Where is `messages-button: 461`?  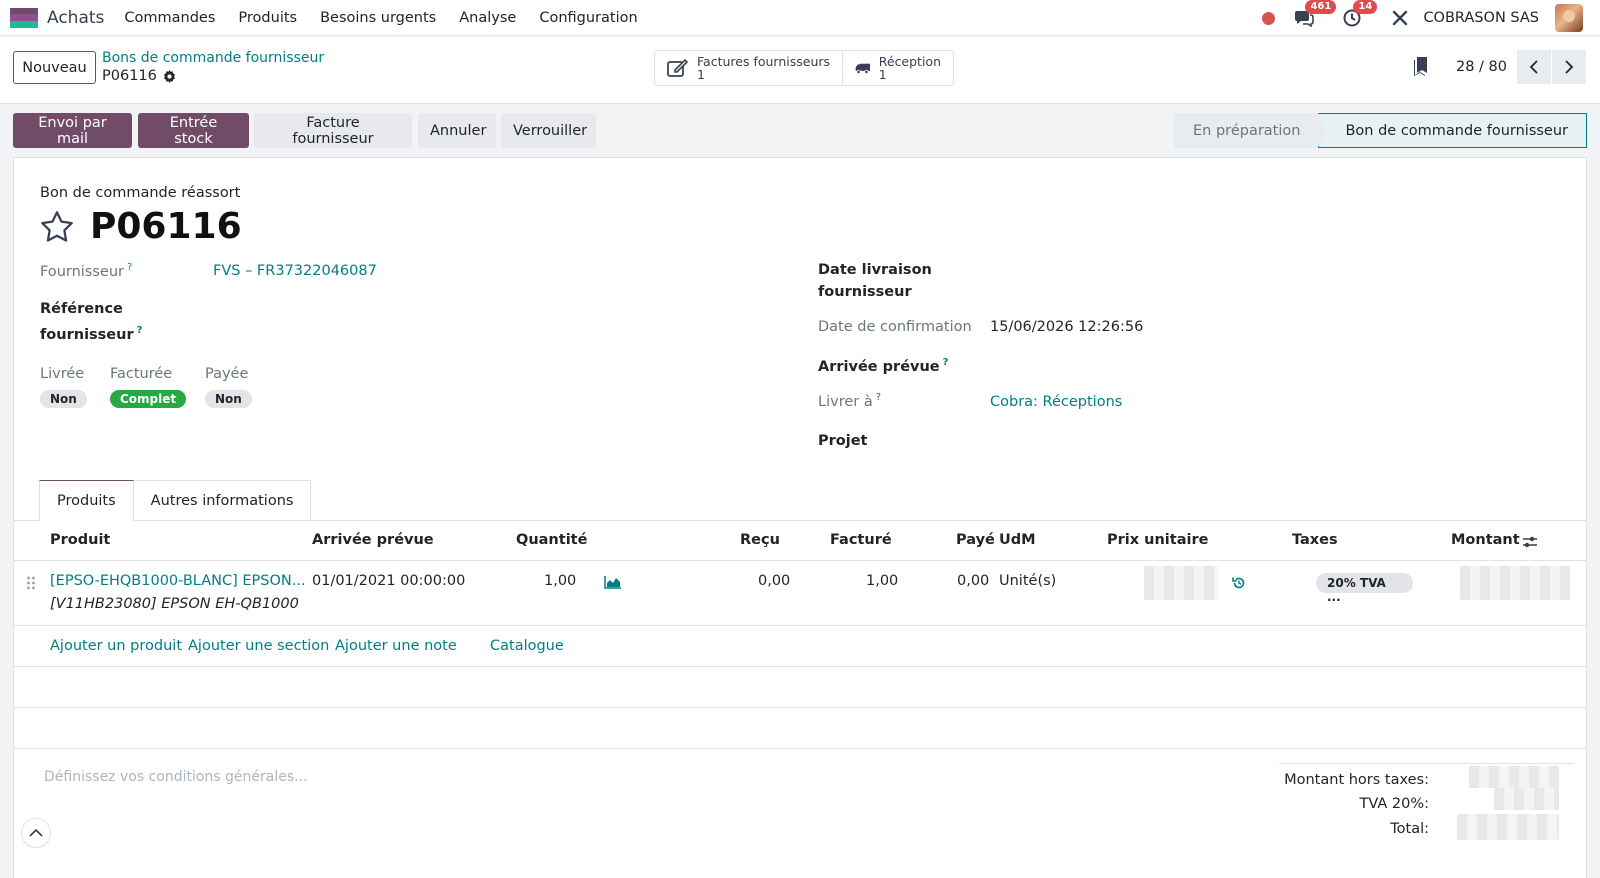 messages-button: 461 is located at coordinates (1315, 14).